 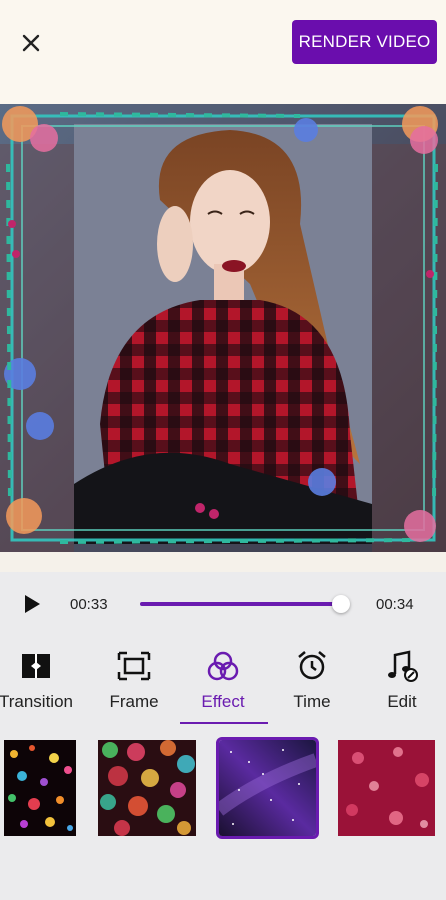 I want to click on play-icon, so click(x=32, y=604).